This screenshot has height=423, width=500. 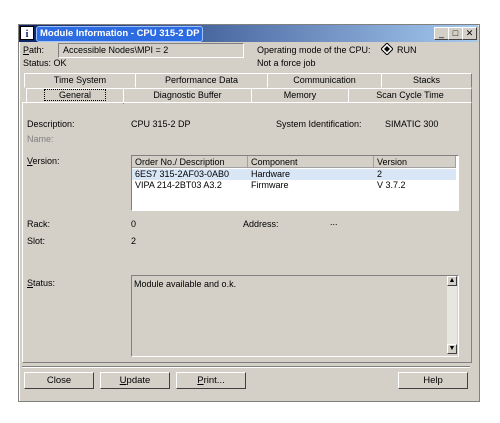 What do you see at coordinates (452, 281) in the screenshot?
I see `scroll-up-icon: ▲` at bounding box center [452, 281].